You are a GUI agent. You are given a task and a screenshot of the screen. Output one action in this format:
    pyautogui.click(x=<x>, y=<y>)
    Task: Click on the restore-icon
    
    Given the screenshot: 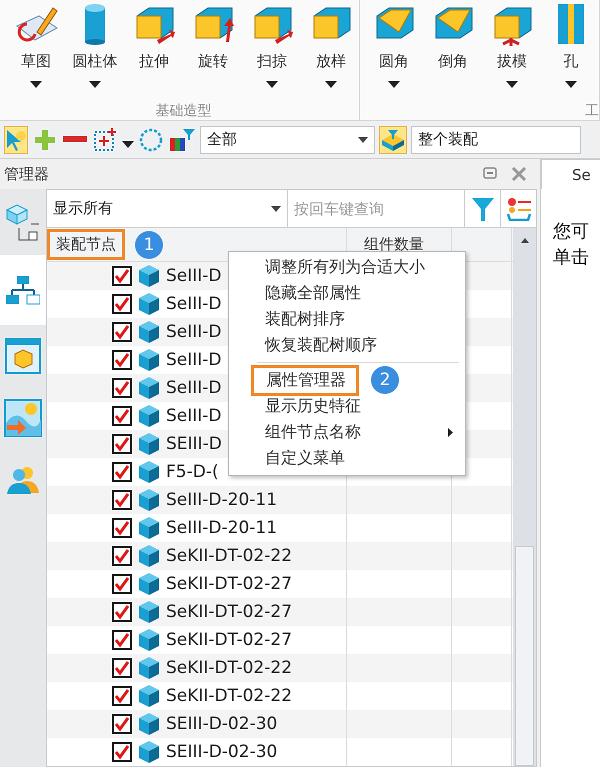 What is the action you would take?
    pyautogui.click(x=490, y=173)
    